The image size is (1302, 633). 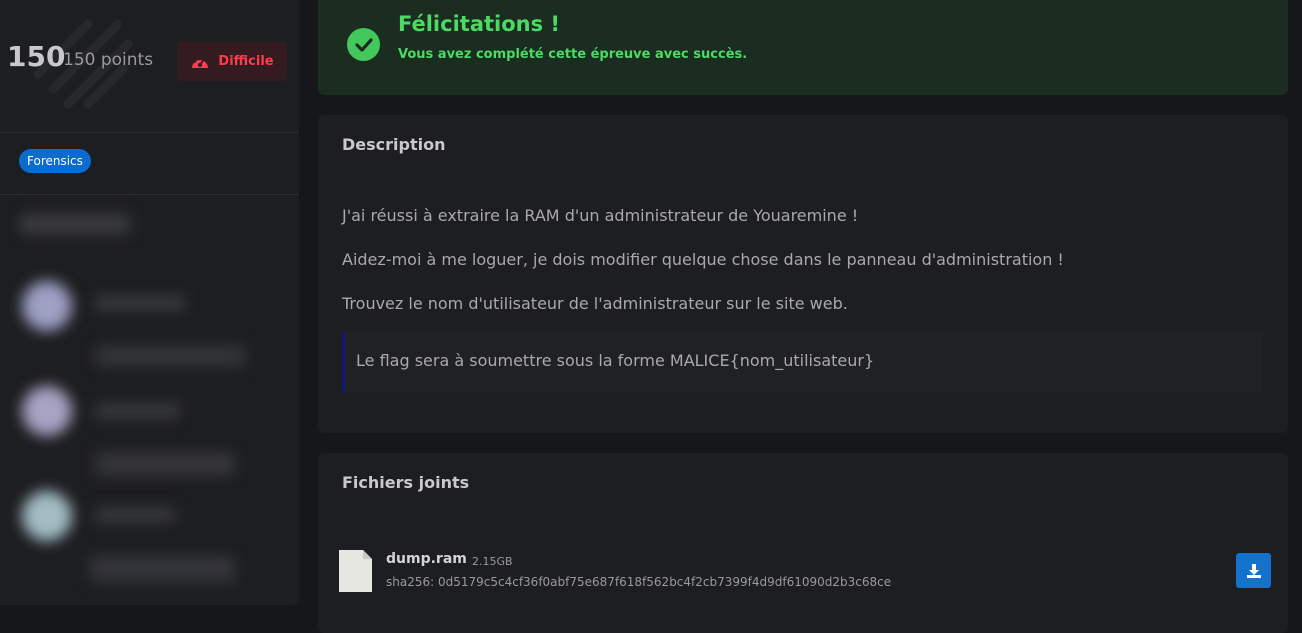 What do you see at coordinates (394, 144) in the screenshot?
I see `description-title: Description` at bounding box center [394, 144].